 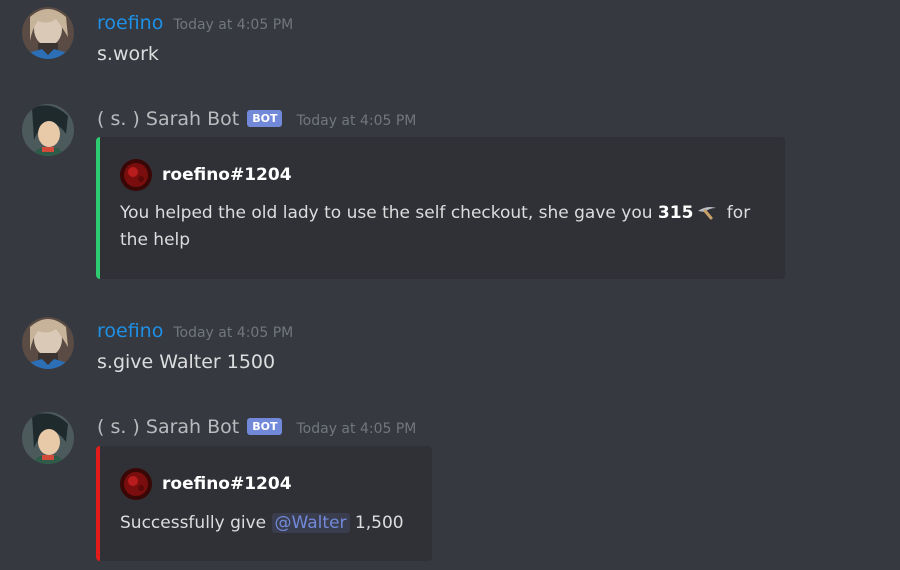 I want to click on message-content: s.give Walter 1500, so click(x=186, y=362).